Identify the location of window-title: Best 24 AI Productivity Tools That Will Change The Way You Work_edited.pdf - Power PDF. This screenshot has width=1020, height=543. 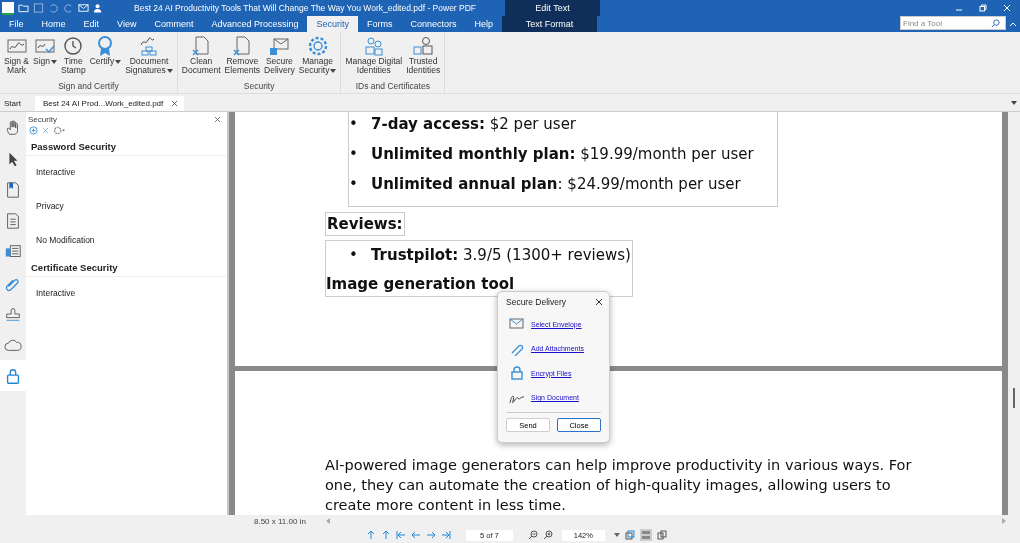
(305, 8).